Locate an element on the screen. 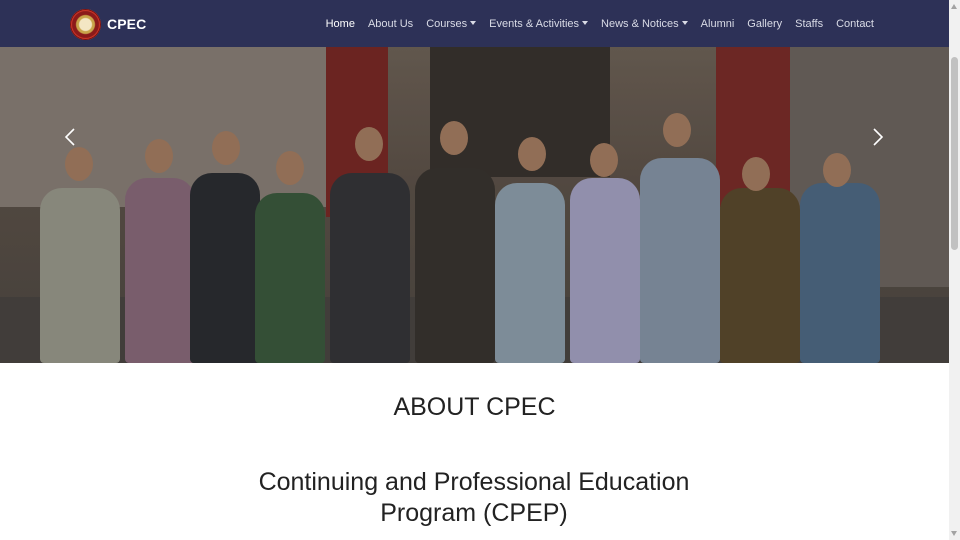 The width and height of the screenshot is (960, 540). about-heading: ABOUT CPEC is located at coordinates (474, 407).